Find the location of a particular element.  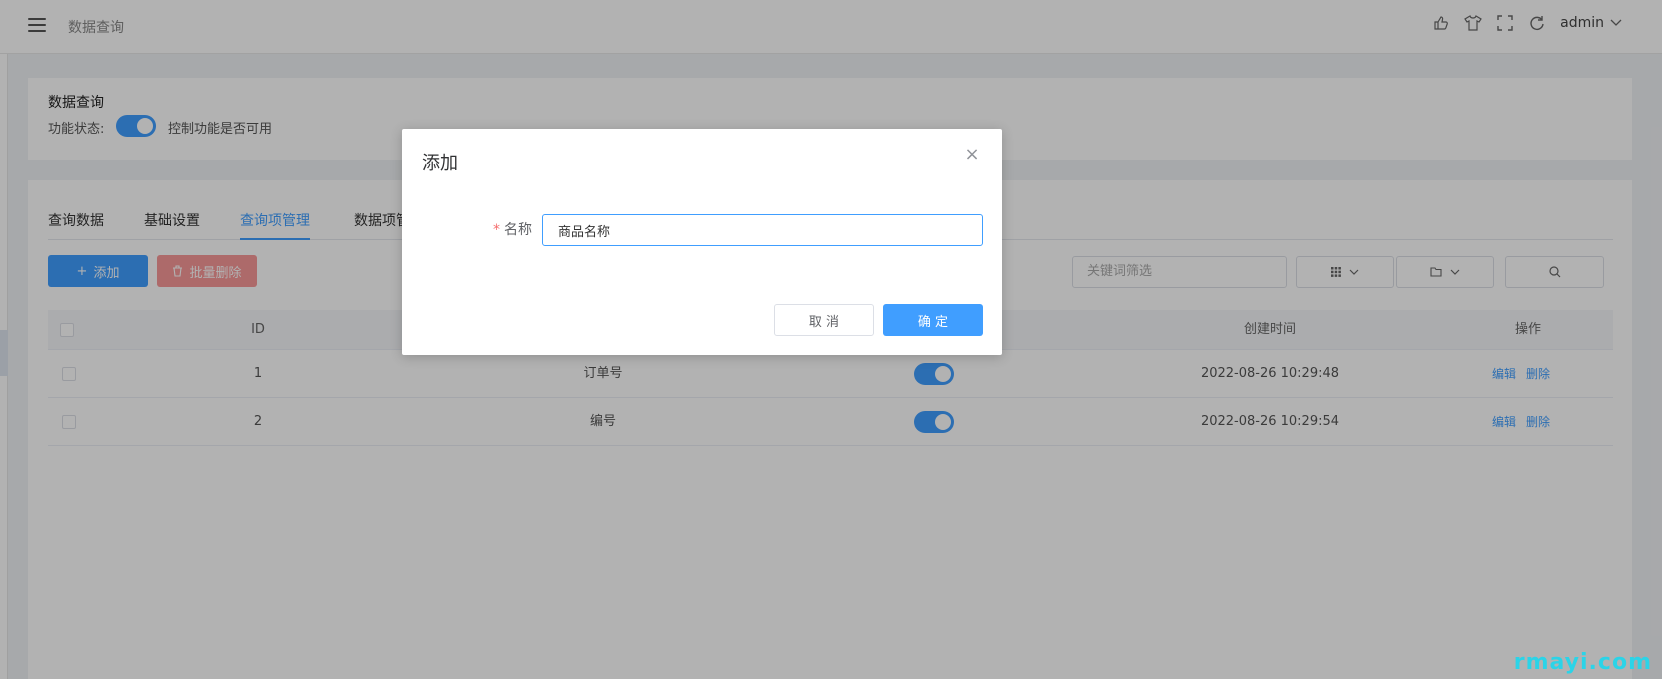

name-field-label: * 名称 is located at coordinates (502, 229).